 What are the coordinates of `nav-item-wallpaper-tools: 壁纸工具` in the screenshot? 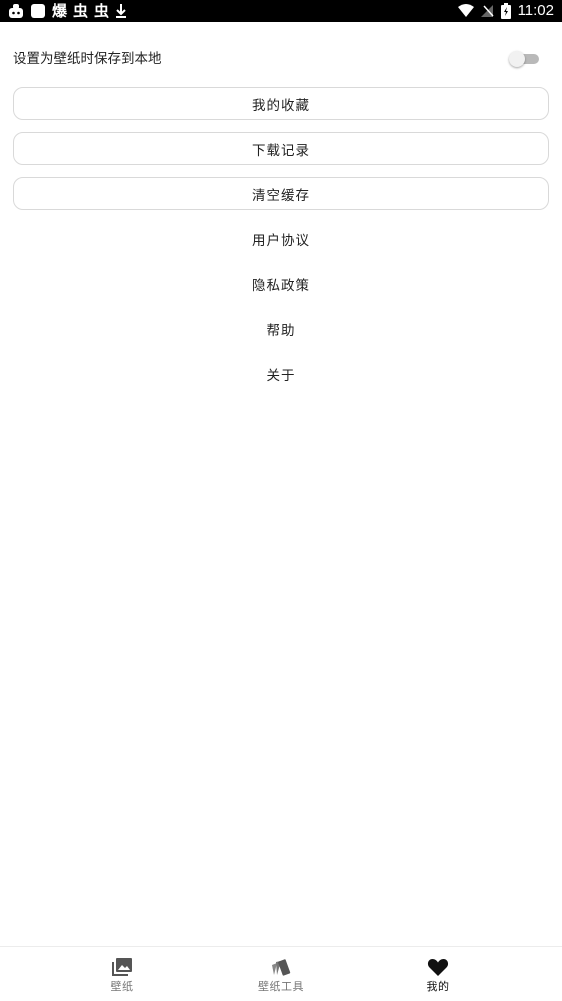 It's located at (281, 974).